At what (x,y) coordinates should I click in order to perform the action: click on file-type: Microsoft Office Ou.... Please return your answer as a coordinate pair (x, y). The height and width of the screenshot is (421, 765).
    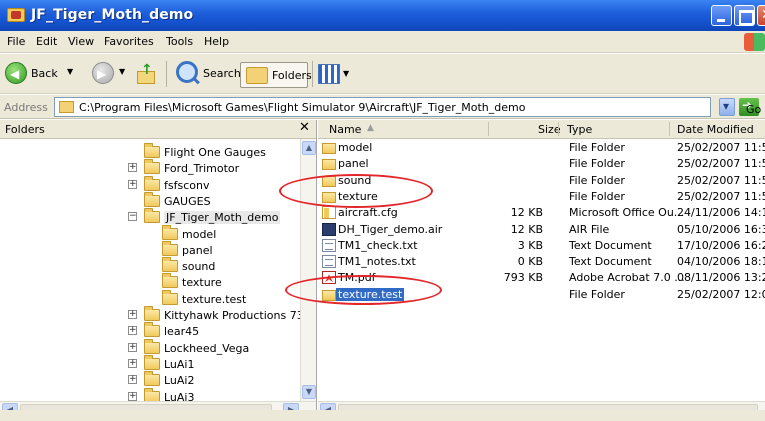
    Looking at the image, I should click on (627, 213).